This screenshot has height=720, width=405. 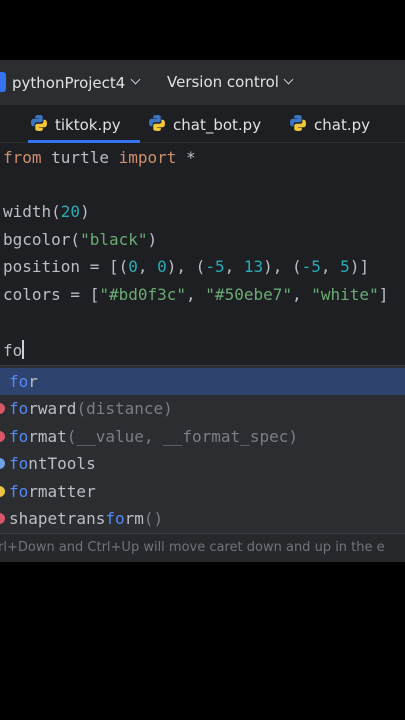 I want to click on project-icon, so click(x=3, y=82).